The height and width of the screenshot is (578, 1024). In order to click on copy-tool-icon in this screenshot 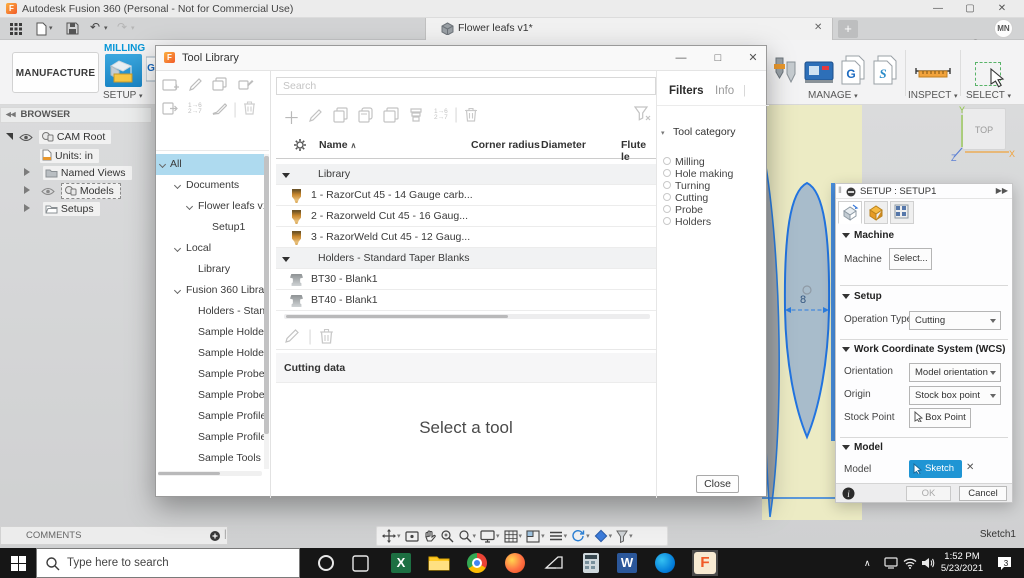, I will do `click(341, 115)`.